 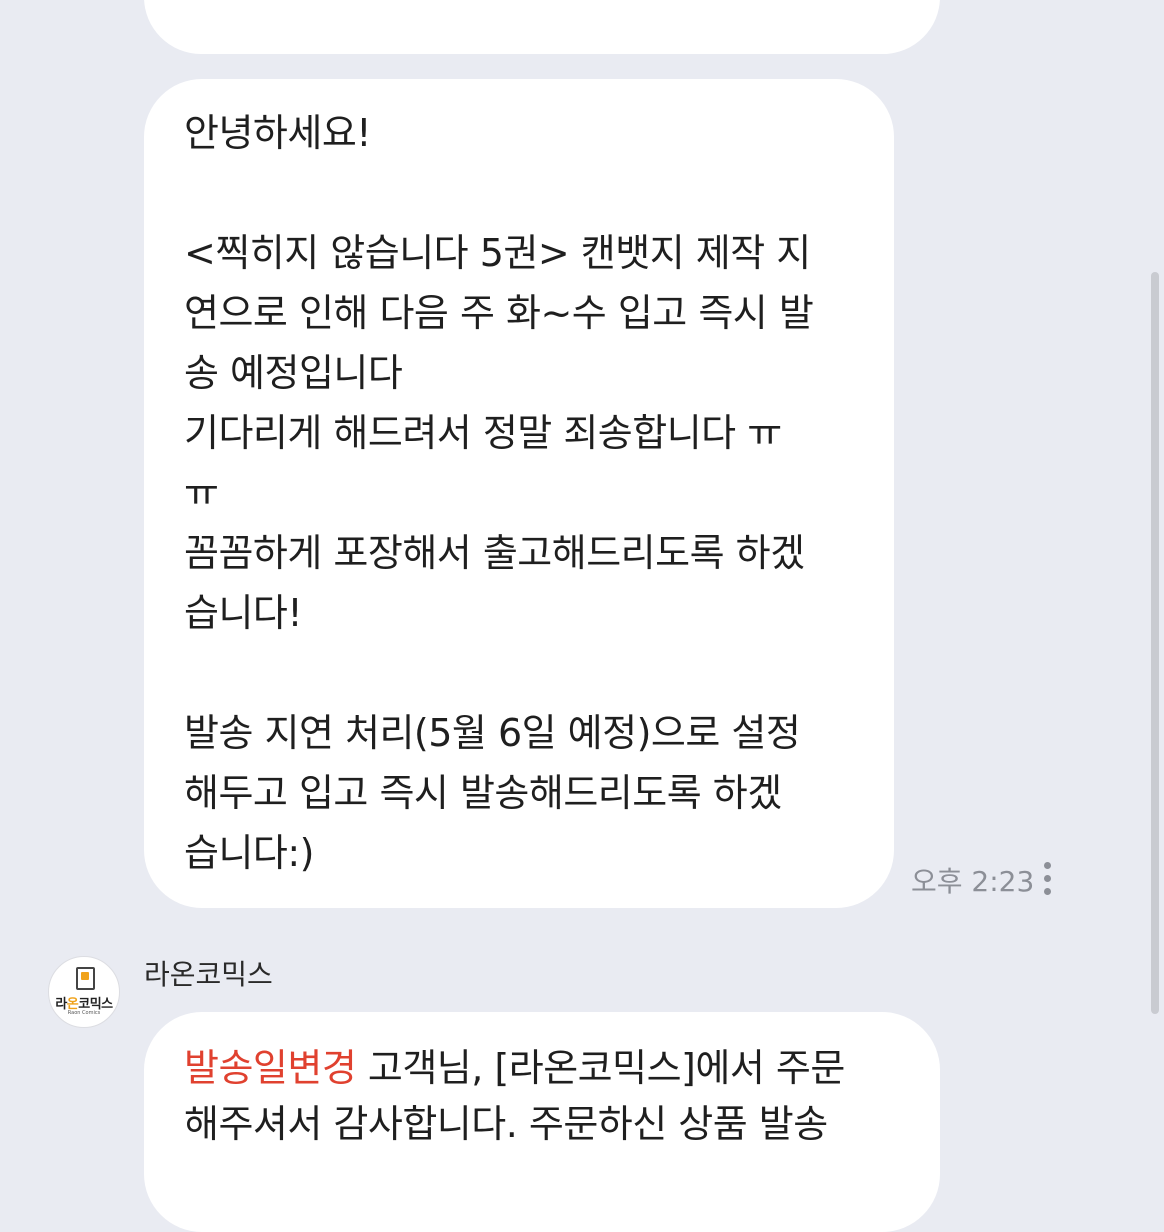 What do you see at coordinates (497, 253) in the screenshot?
I see `message-line: <찍히지 않습니다 5권> 캔뱃지 제작 지` at bounding box center [497, 253].